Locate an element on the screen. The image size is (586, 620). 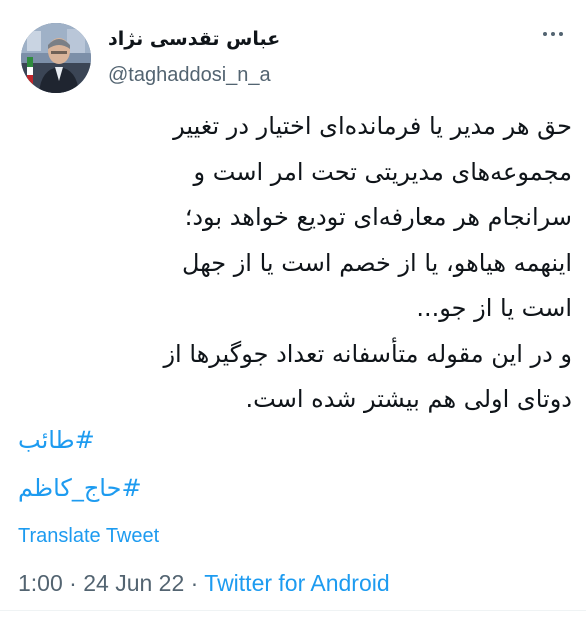
profile-photo-icon is located at coordinates (56, 58).